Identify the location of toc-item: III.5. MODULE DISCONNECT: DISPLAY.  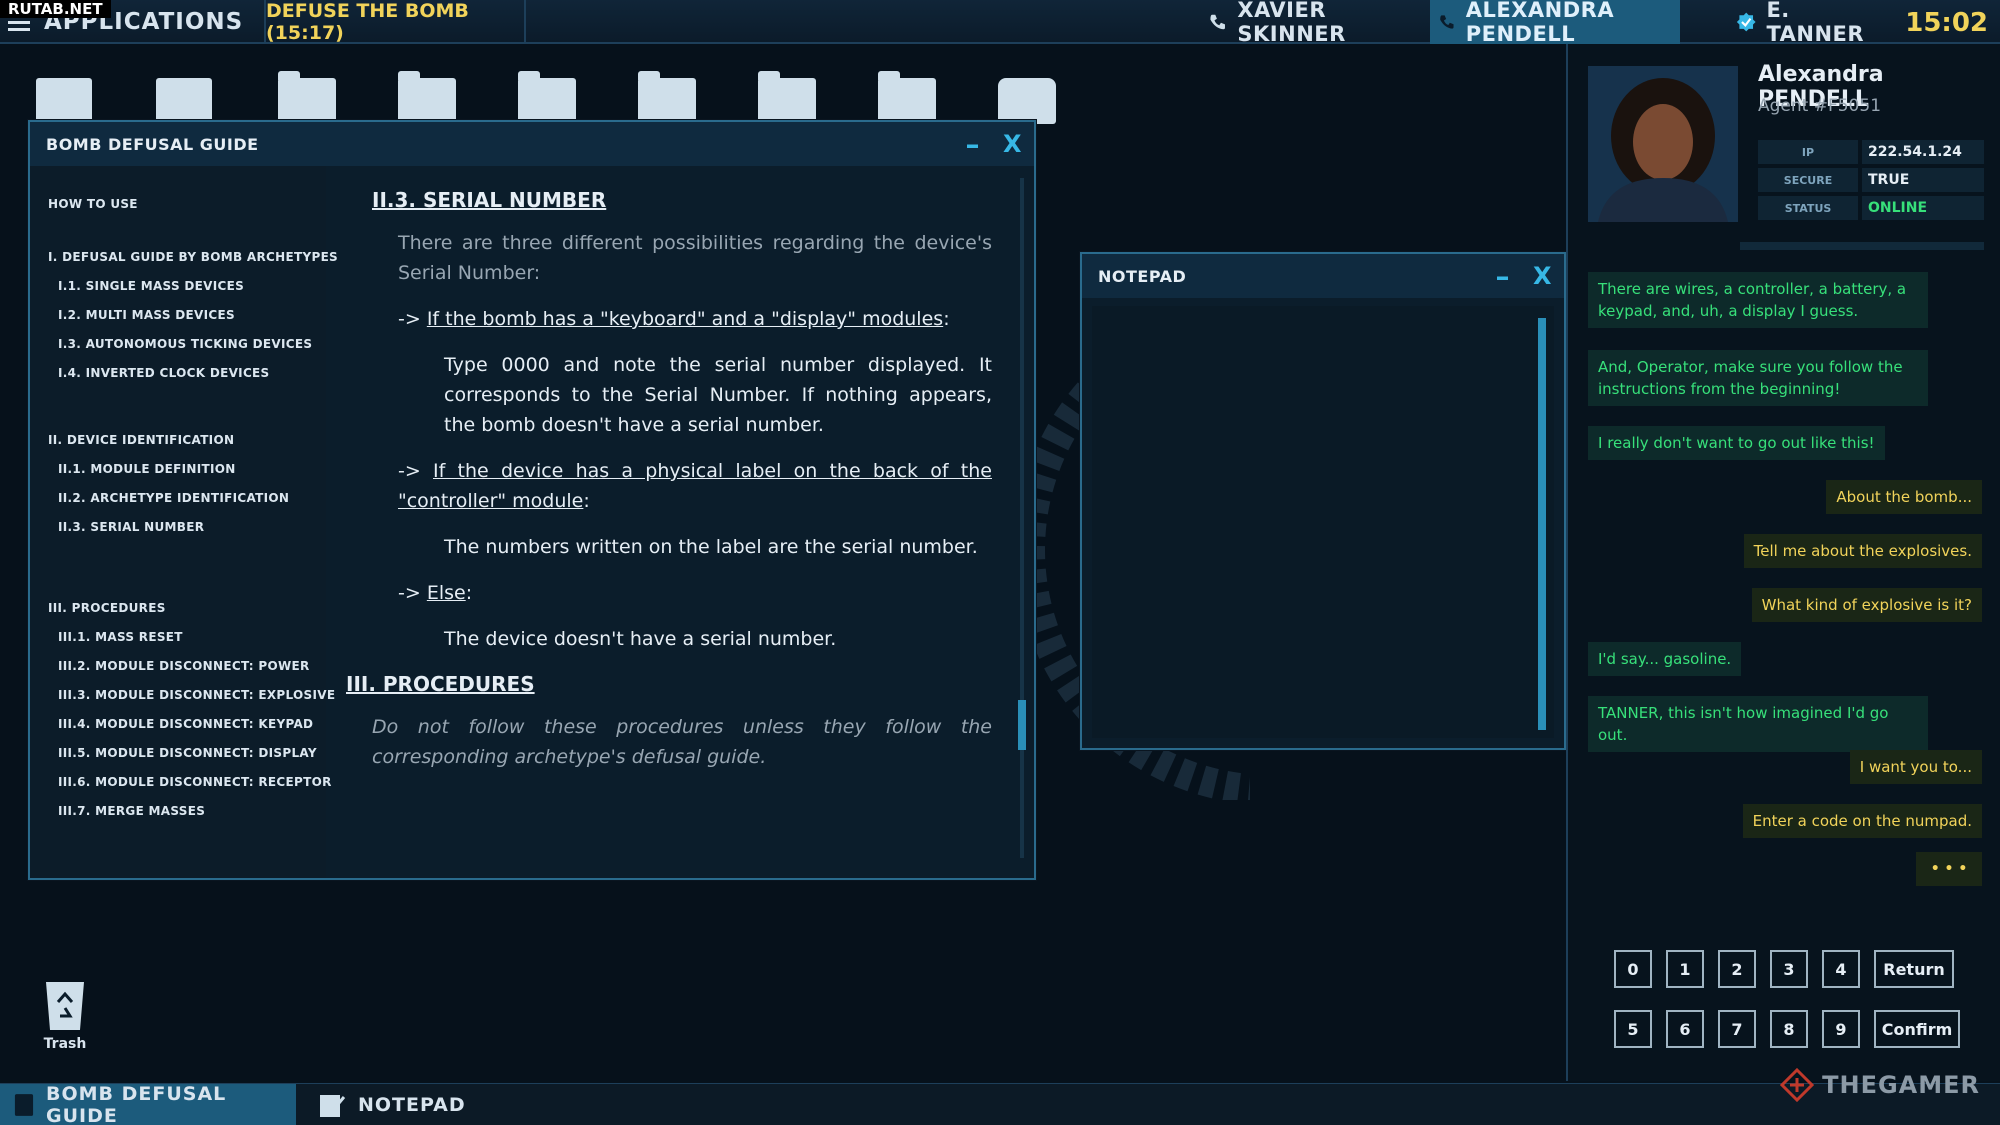
(178, 753).